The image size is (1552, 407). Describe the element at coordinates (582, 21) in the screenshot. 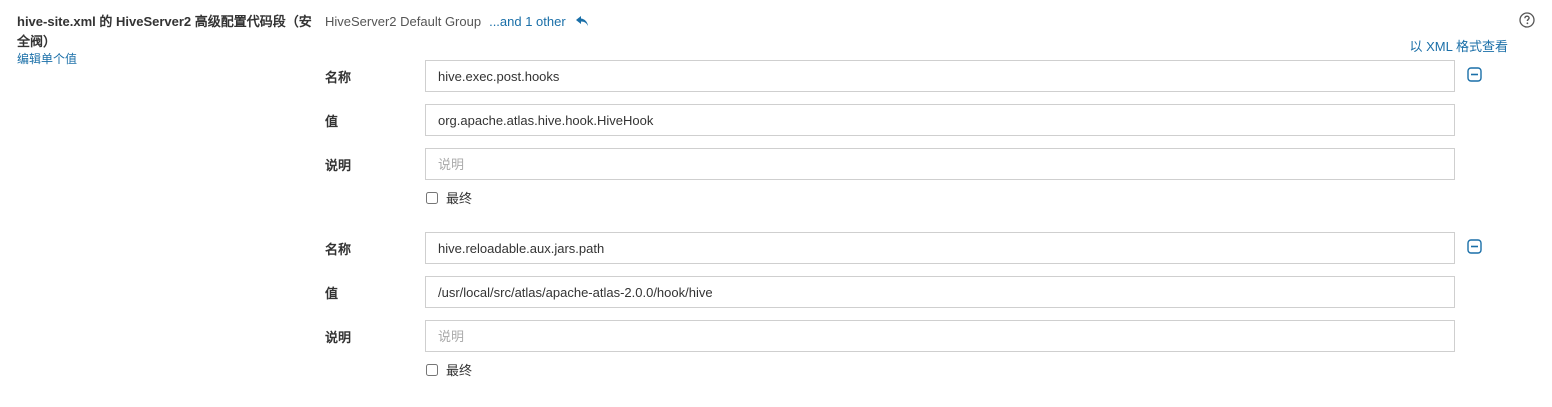

I see `undo-icon` at that location.